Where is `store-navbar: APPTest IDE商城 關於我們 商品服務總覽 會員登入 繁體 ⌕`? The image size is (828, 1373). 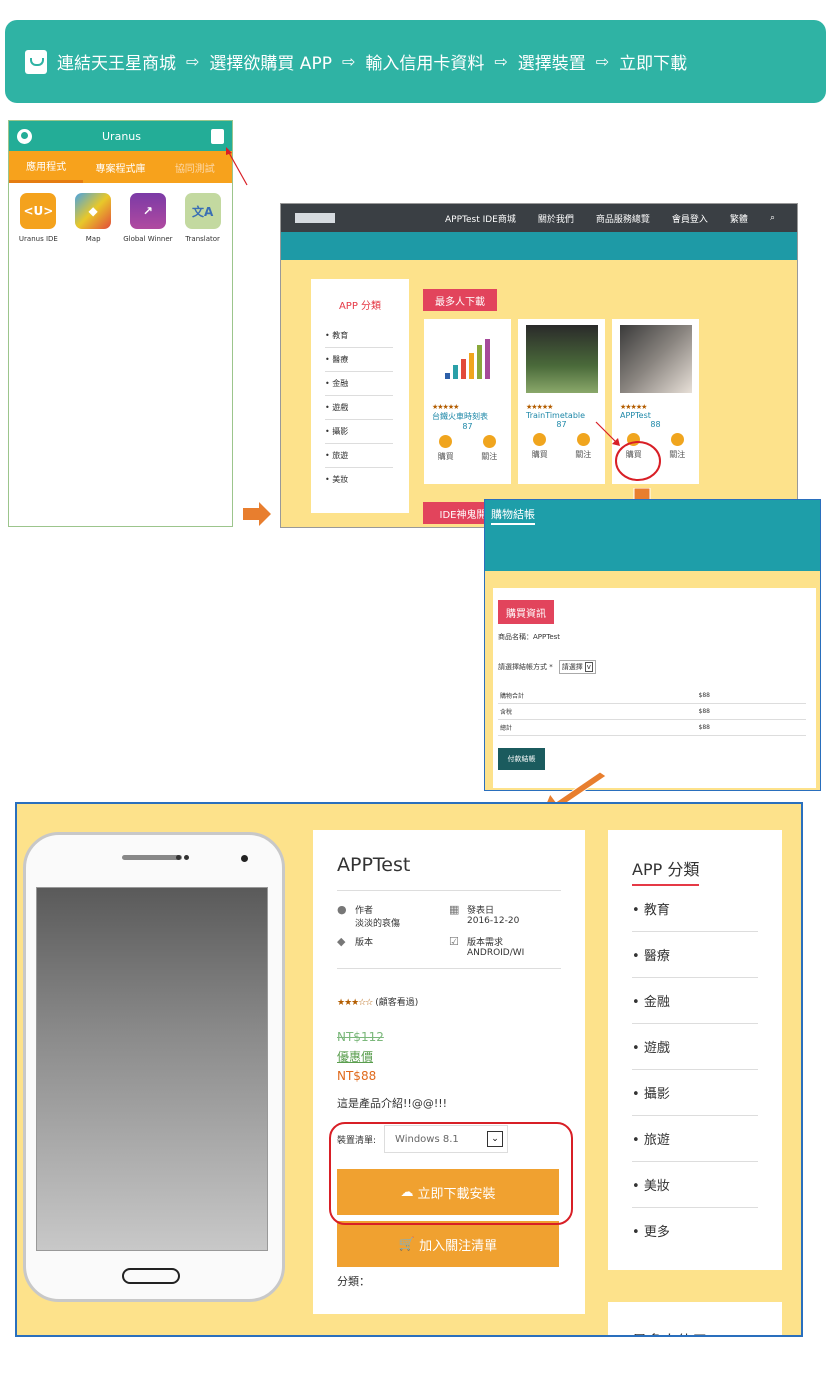 store-navbar: APPTest IDE商城 關於我們 商品服務總覽 會員登入 繁體 ⌕ is located at coordinates (539, 218).